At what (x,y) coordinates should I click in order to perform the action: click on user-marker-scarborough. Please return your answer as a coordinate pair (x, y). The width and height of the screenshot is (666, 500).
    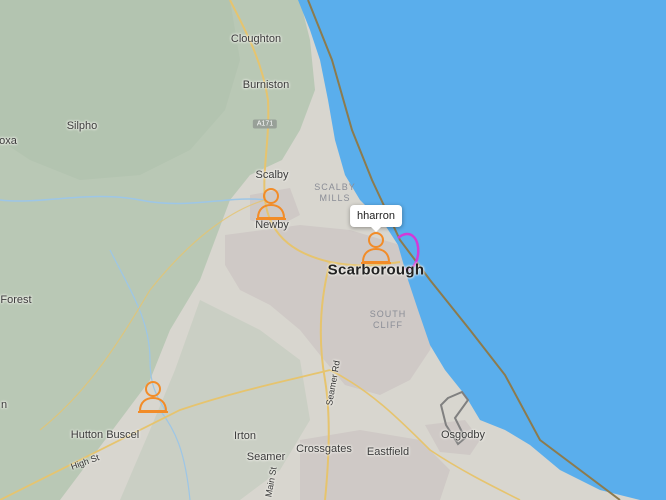
    Looking at the image, I should click on (376, 248).